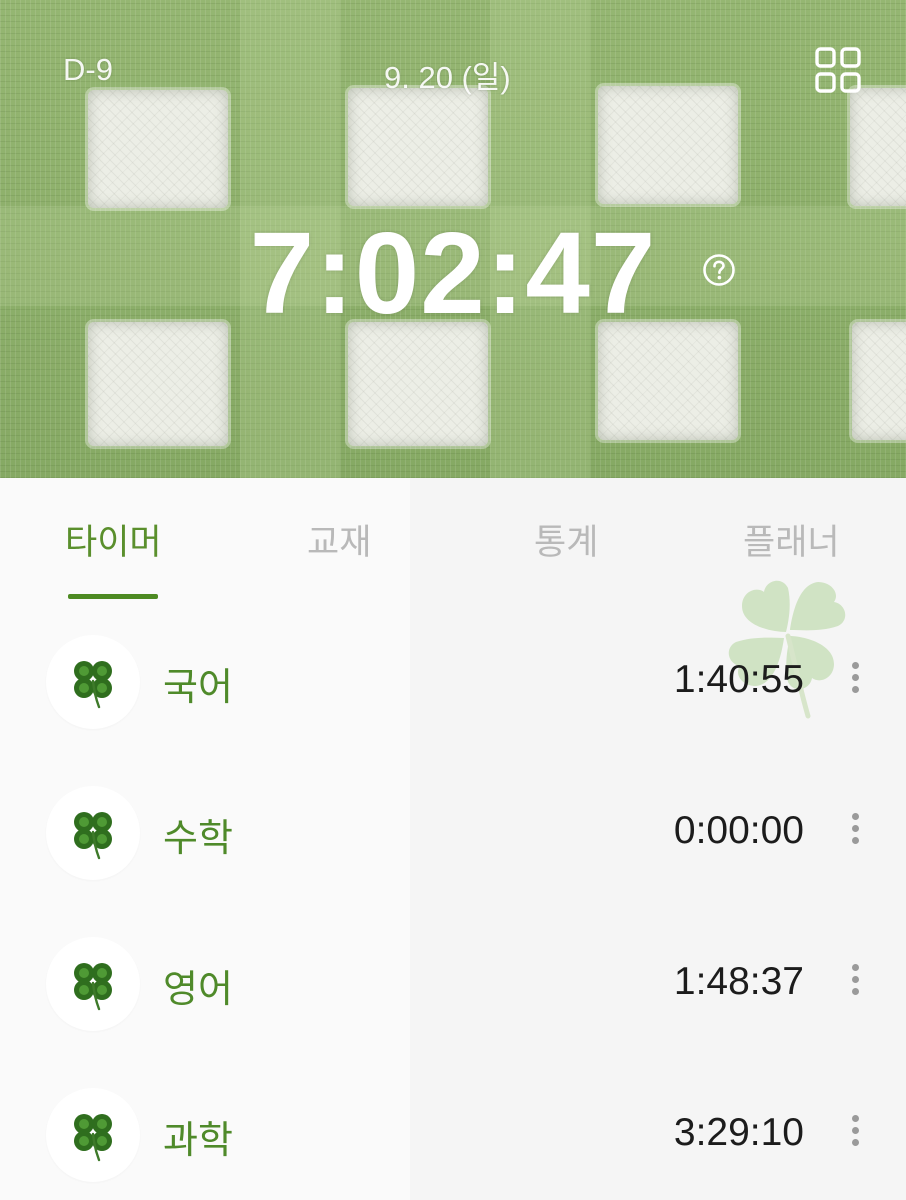 The image size is (906, 1200). What do you see at coordinates (791, 539) in the screenshot?
I see `tab-planner: 플래너` at bounding box center [791, 539].